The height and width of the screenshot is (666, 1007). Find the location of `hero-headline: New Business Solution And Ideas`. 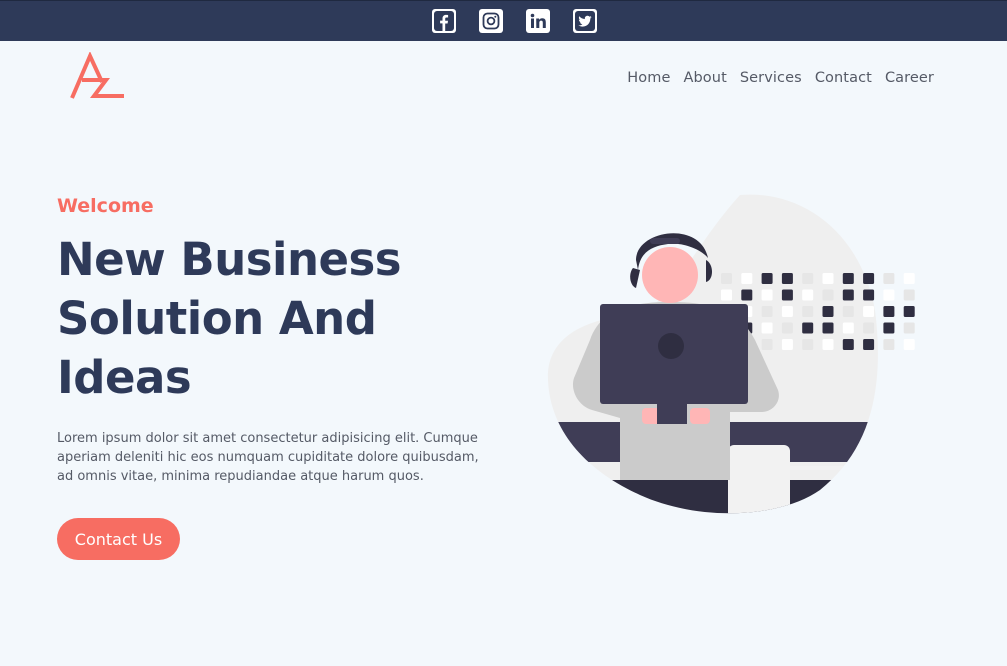

hero-headline: New Business Solution And Ideas is located at coordinates (267, 318).